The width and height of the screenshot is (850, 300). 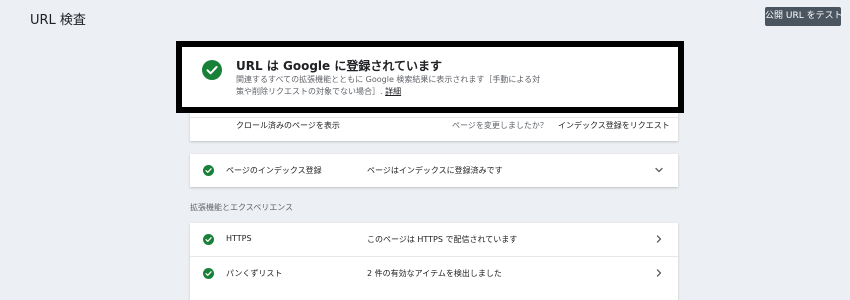 What do you see at coordinates (58, 20) in the screenshot?
I see `page-title: URL 検査` at bounding box center [58, 20].